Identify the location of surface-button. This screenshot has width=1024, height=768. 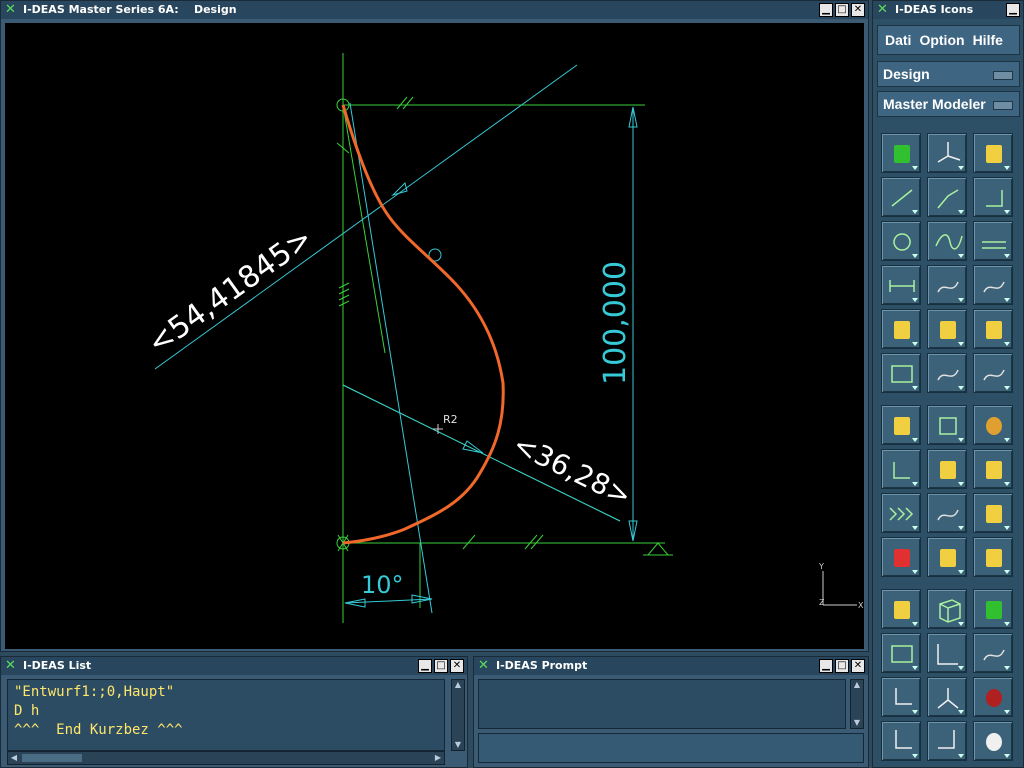
(947, 329).